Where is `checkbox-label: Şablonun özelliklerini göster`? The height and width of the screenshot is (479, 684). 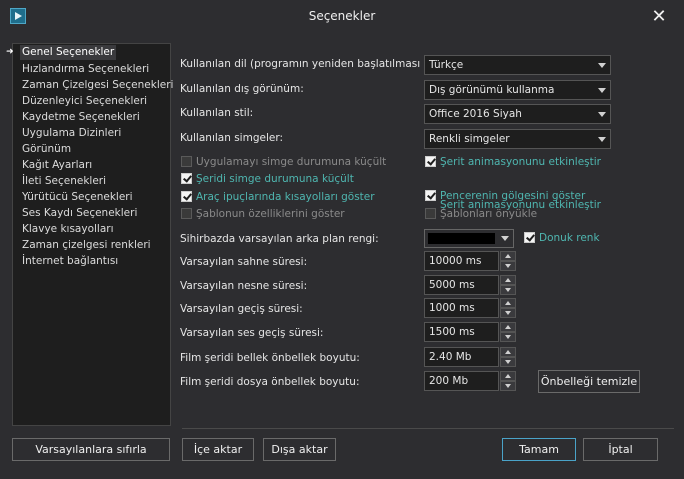 checkbox-label: Şablonun özelliklerini göster is located at coordinates (270, 214).